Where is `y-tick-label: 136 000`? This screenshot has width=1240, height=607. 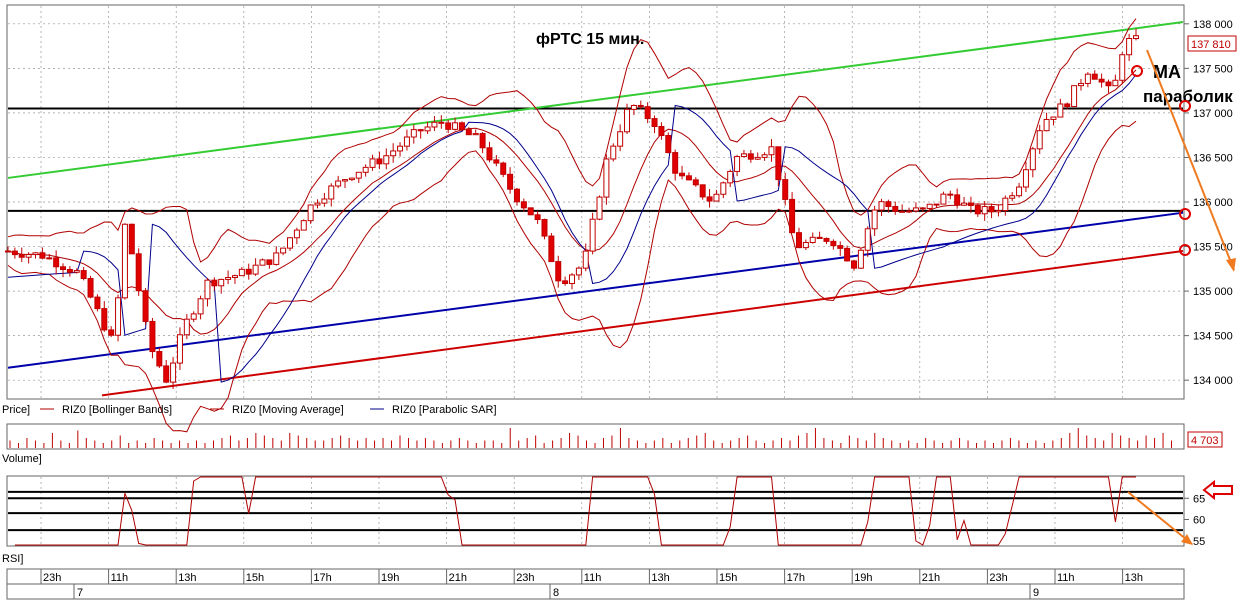 y-tick-label: 136 000 is located at coordinates (1213, 203).